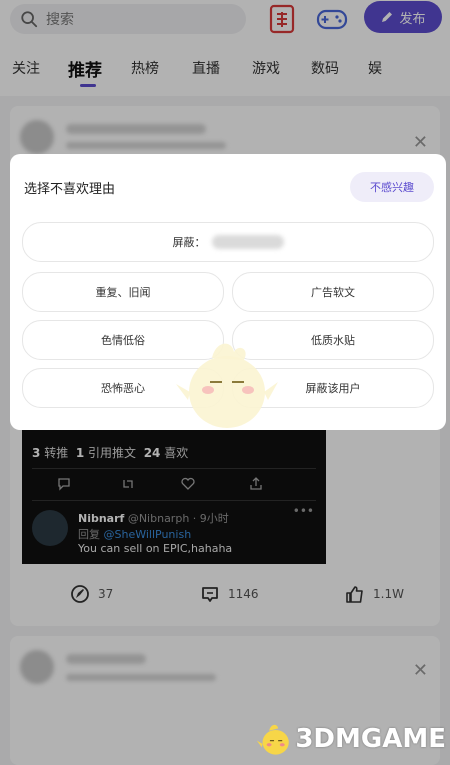 The width and height of the screenshot is (450, 765). What do you see at coordinates (272, 739) in the screenshot?
I see `mascot-logo-icon` at bounding box center [272, 739].